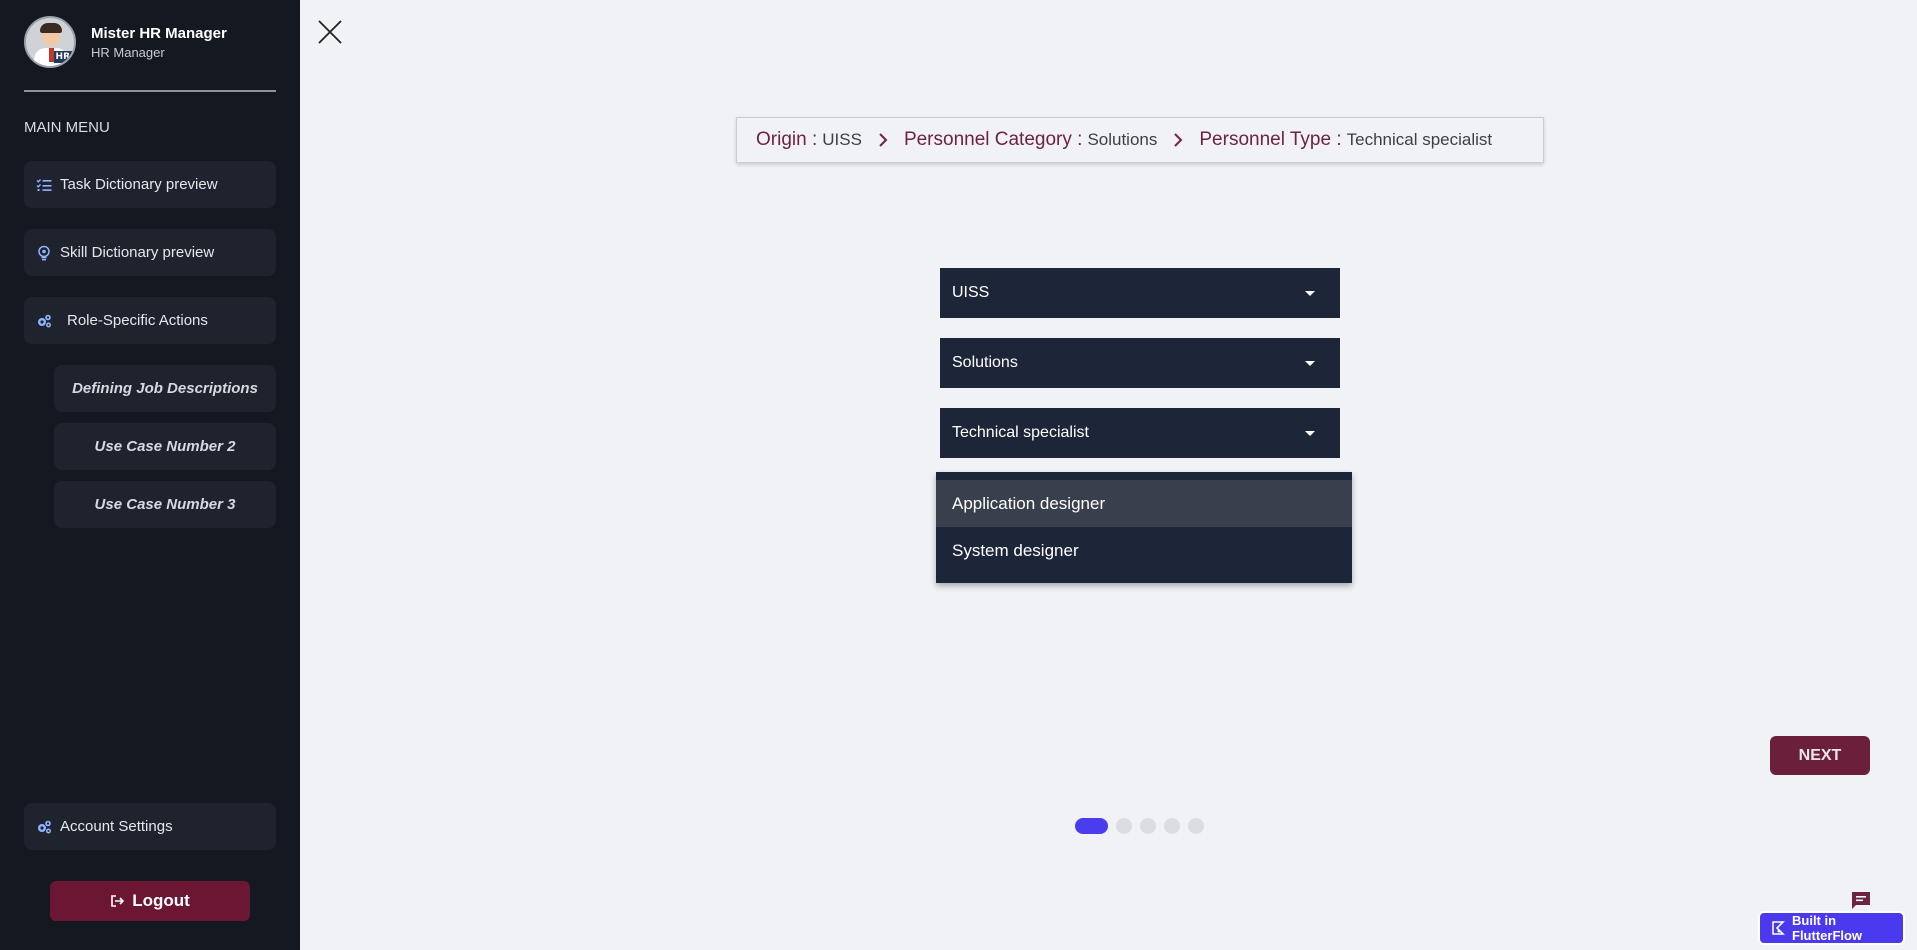  Describe the element at coordinates (993, 139) in the screenshot. I see `breadcrumb-category-key: Personnel Category :` at that location.